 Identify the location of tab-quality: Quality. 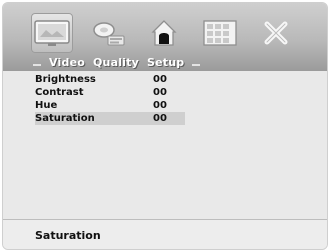
(116, 62).